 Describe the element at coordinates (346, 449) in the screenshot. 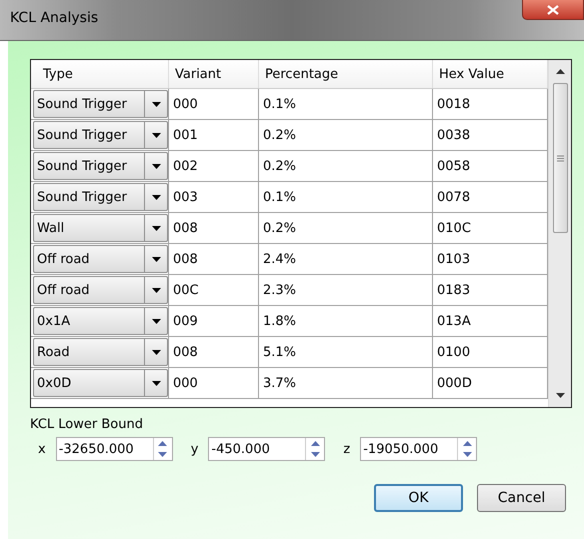

I see `axis-label: z` at that location.